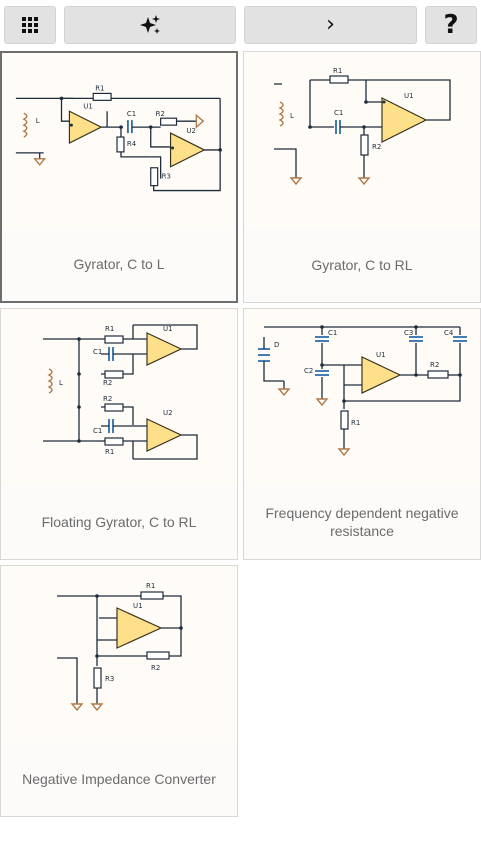  What do you see at coordinates (132, 144) in the screenshot?
I see `label-r4: R4` at bounding box center [132, 144].